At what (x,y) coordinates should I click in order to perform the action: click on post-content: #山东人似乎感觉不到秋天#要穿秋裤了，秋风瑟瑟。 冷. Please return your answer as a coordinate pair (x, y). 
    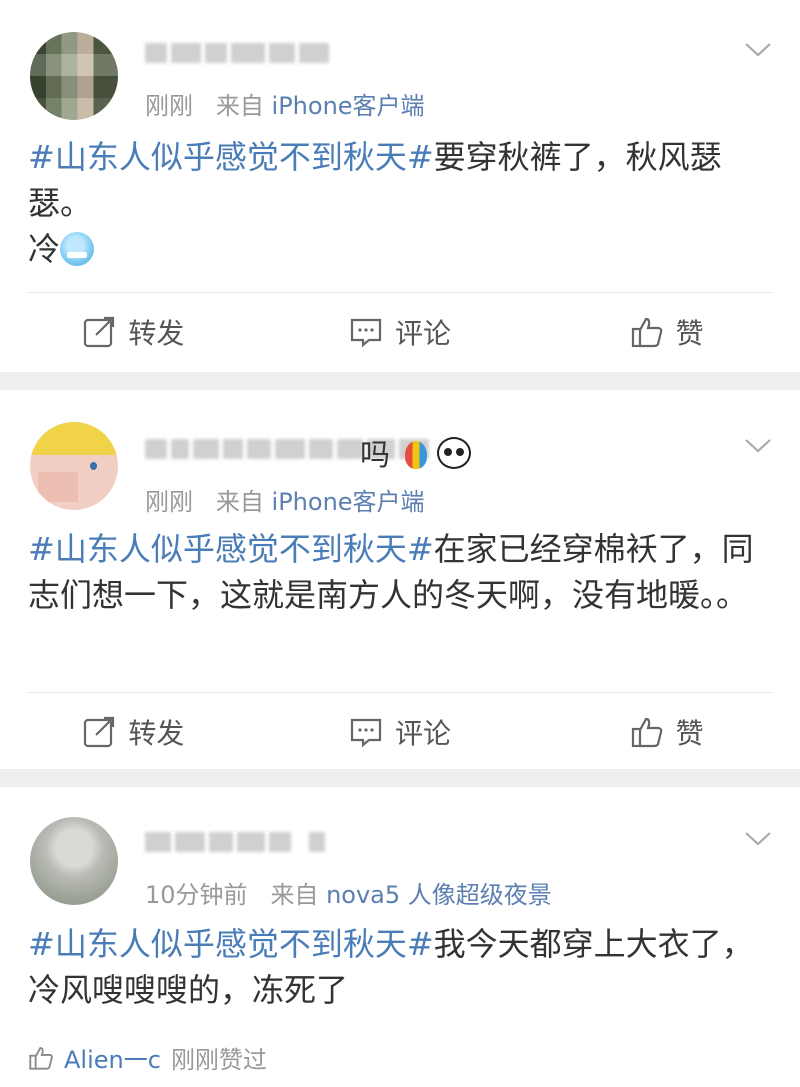
    Looking at the image, I should click on (394, 203).